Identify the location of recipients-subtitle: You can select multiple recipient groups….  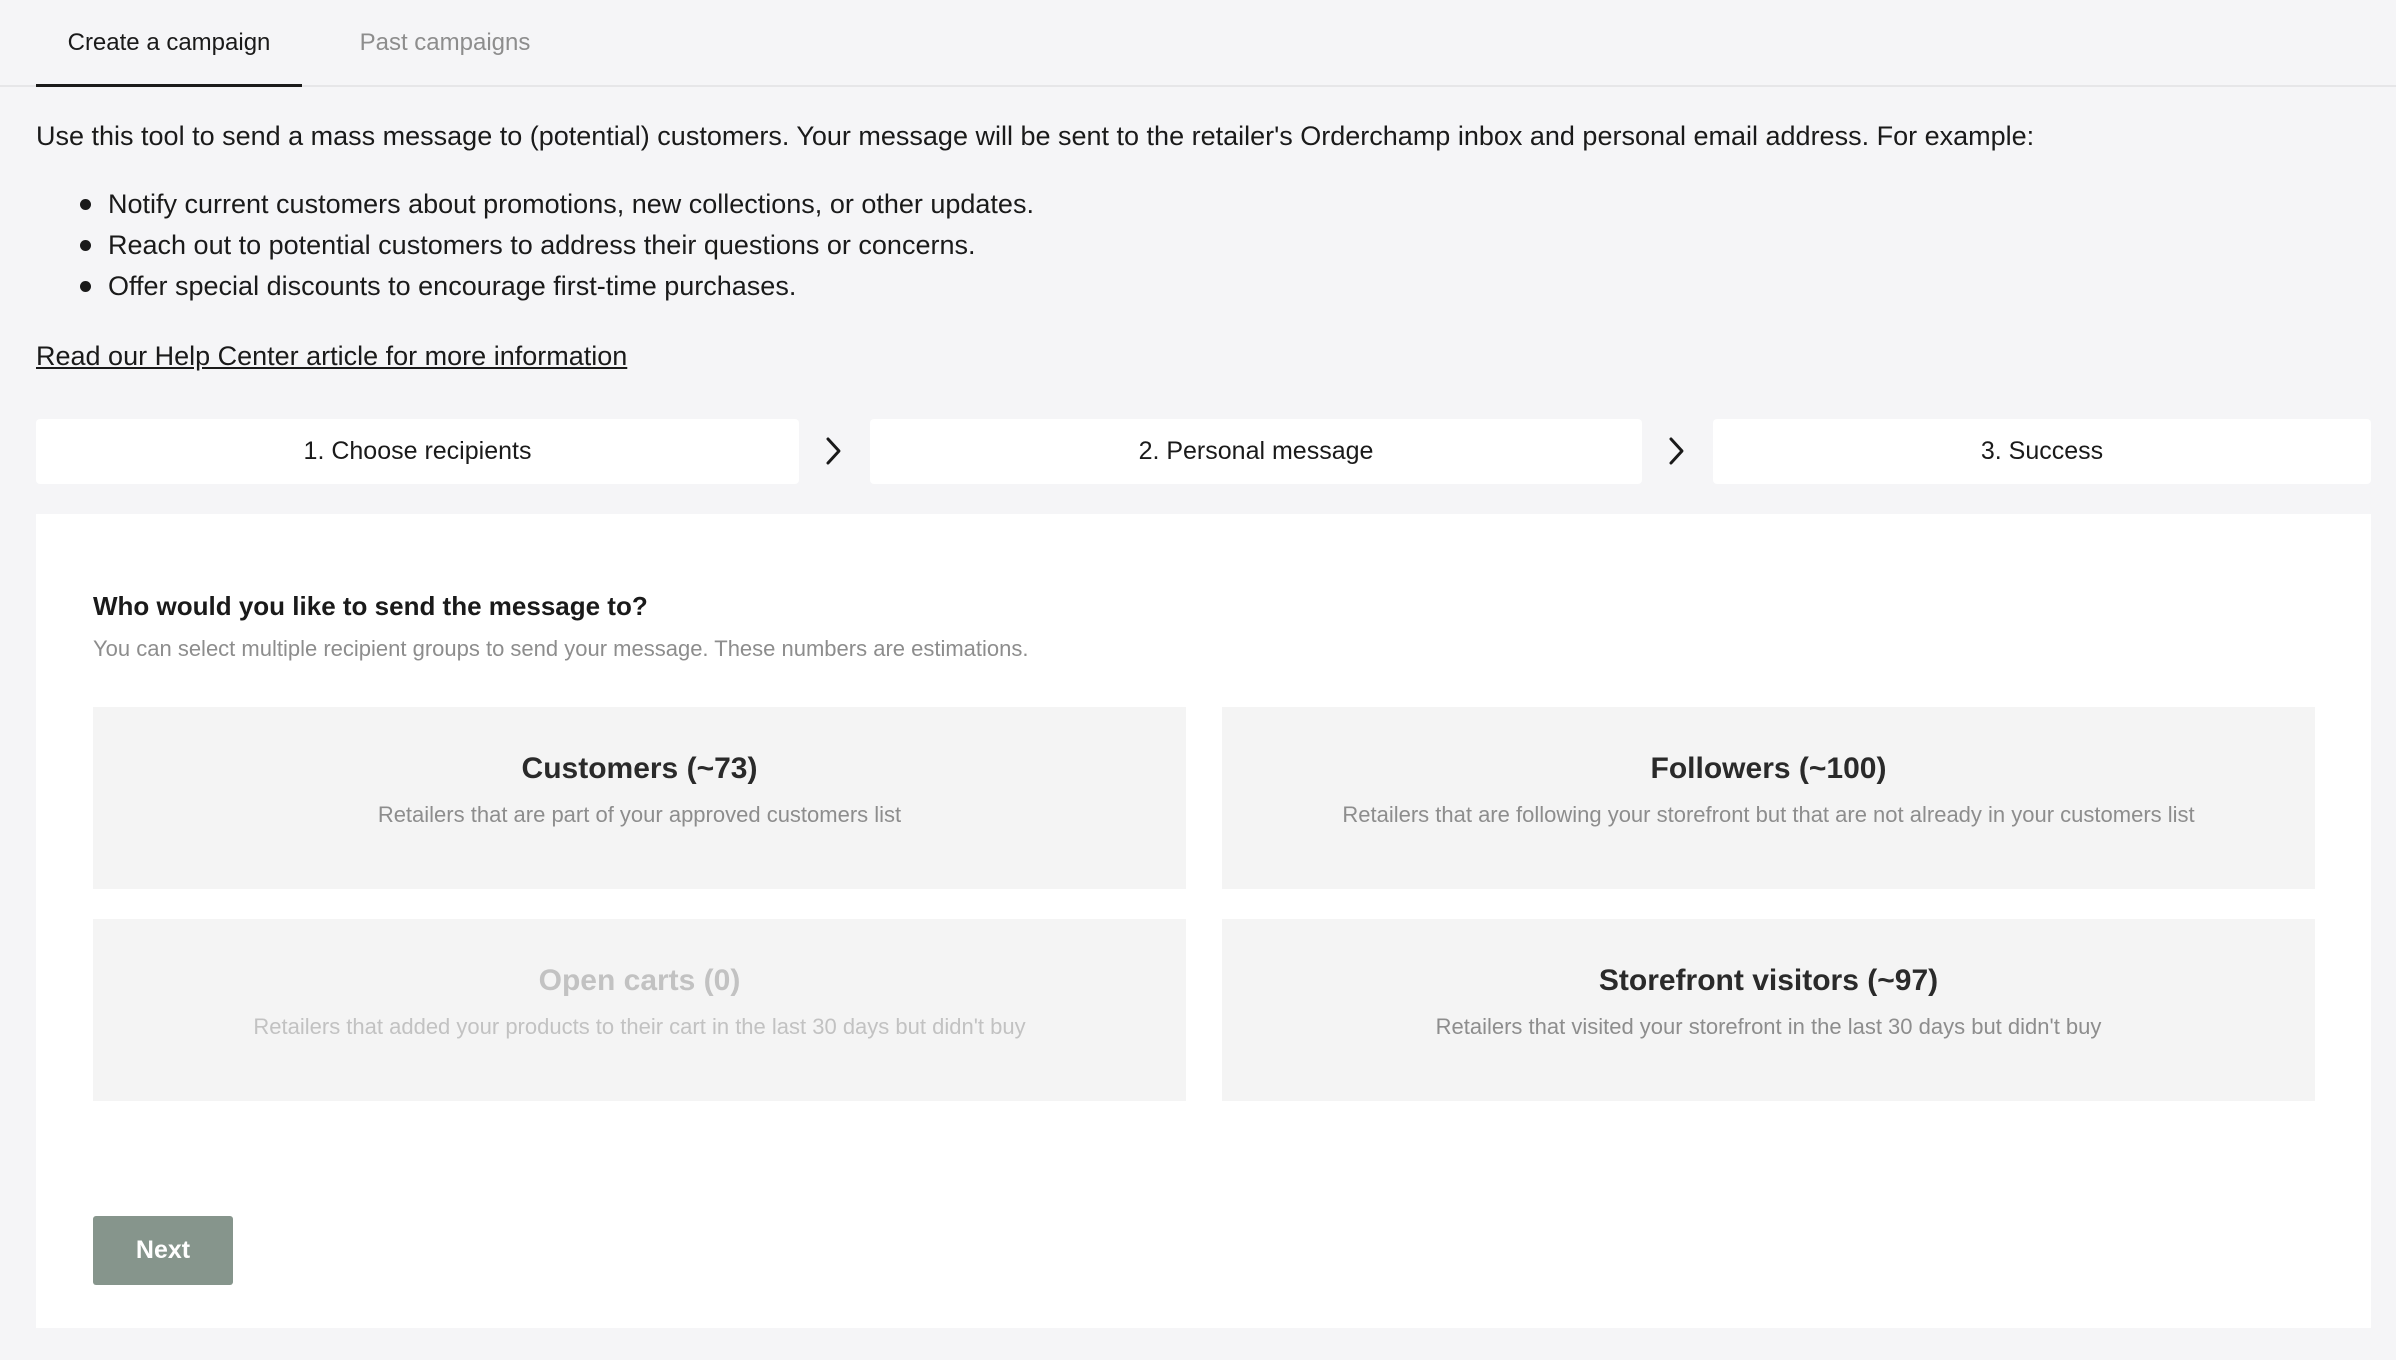
(561, 648).